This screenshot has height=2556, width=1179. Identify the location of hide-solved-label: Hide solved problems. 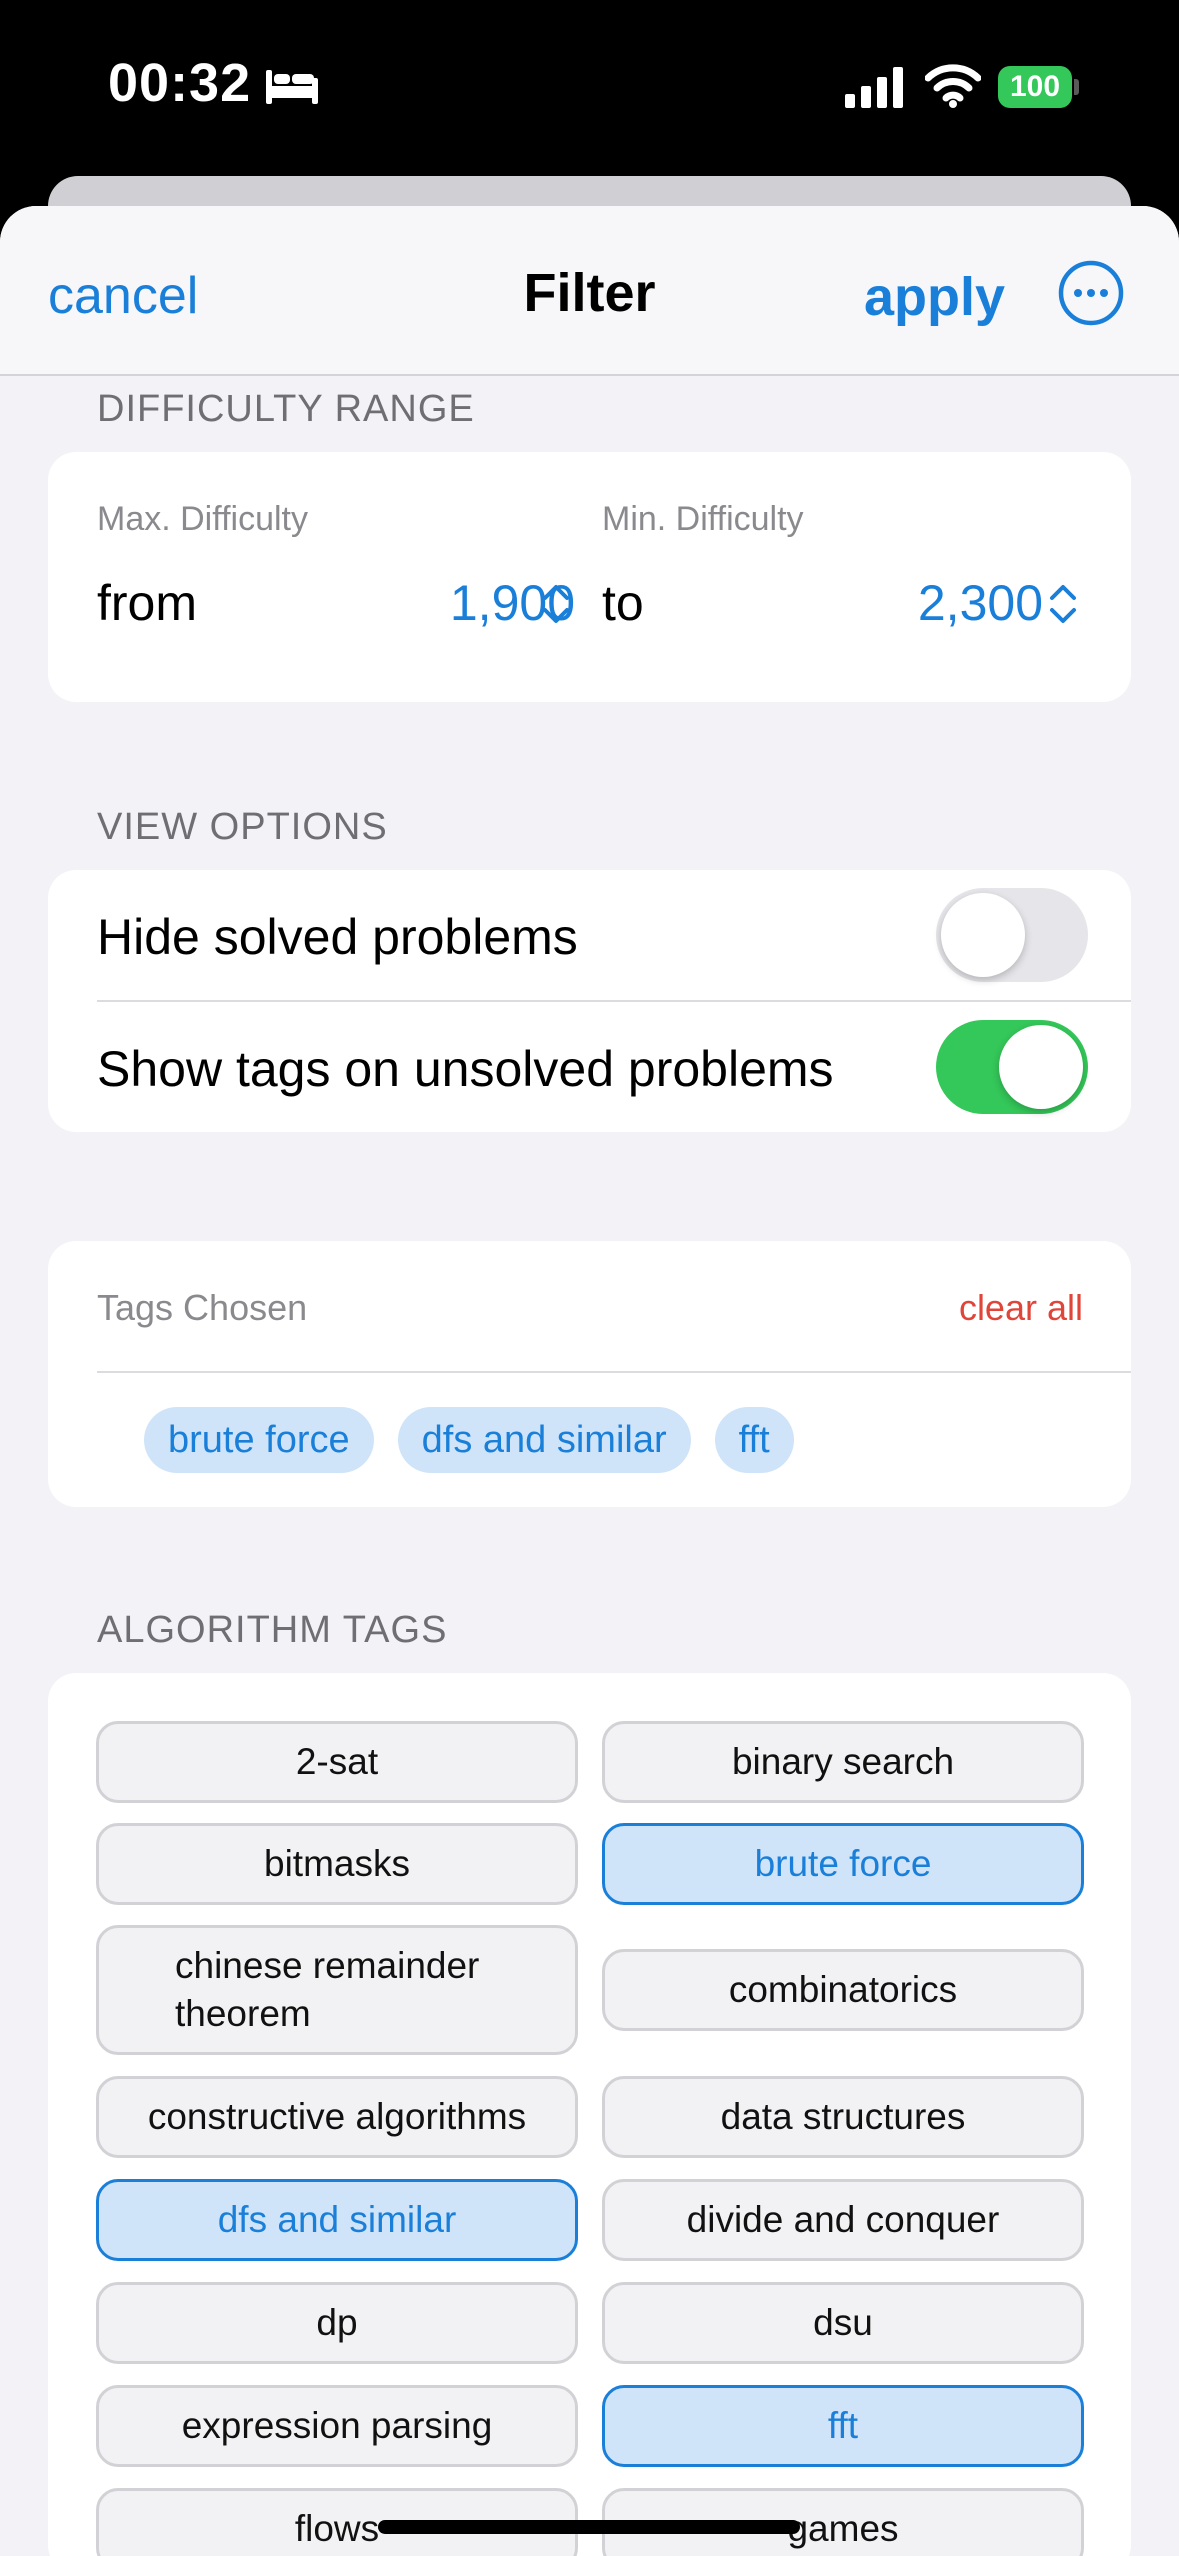
(337, 937).